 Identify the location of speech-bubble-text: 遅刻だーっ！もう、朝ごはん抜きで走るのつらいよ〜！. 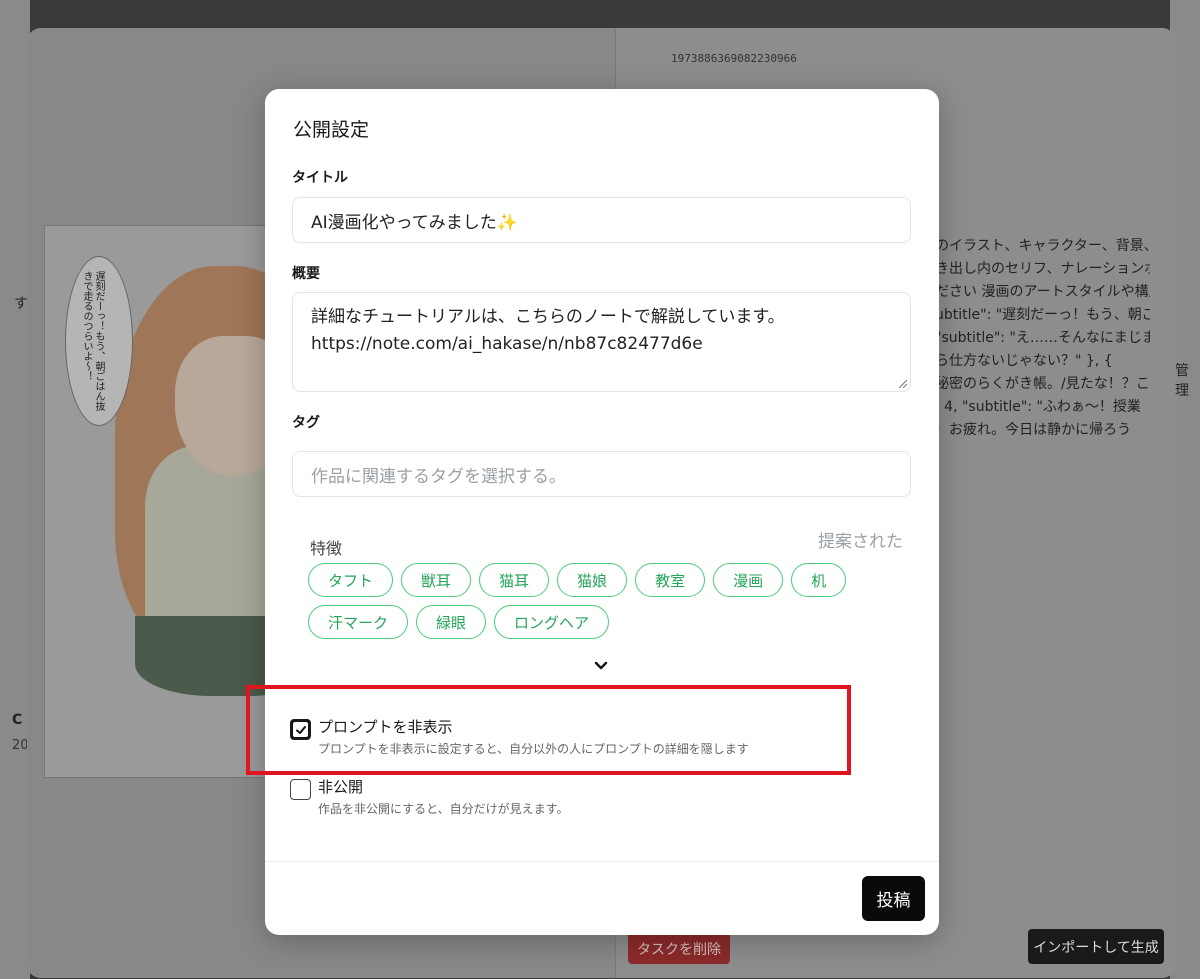
(92, 341).